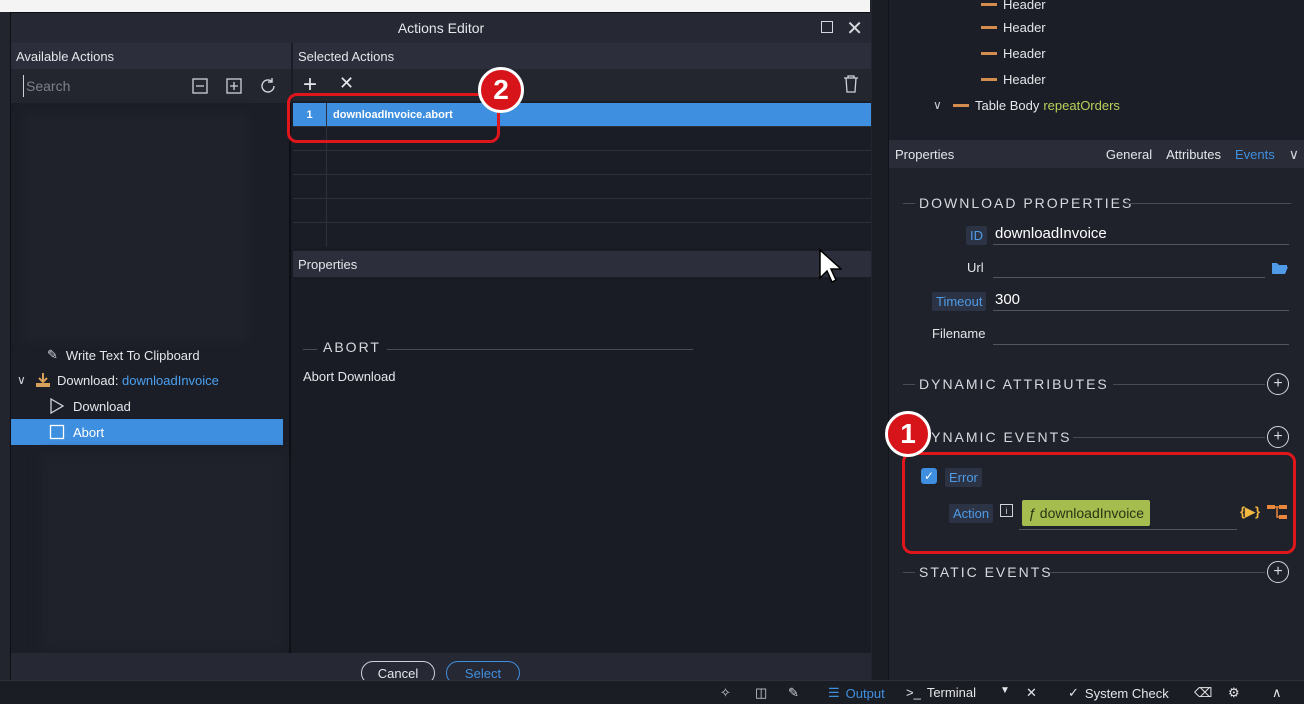 This screenshot has width=1304, height=704. What do you see at coordinates (501, 90) in the screenshot?
I see `step-badge-2: 2` at bounding box center [501, 90].